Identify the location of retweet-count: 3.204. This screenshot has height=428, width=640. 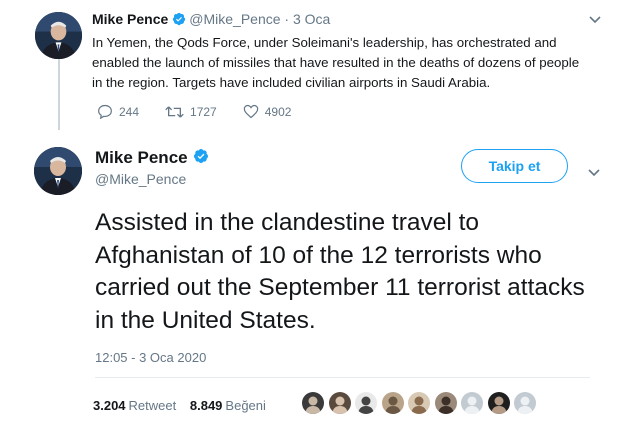
(109, 405).